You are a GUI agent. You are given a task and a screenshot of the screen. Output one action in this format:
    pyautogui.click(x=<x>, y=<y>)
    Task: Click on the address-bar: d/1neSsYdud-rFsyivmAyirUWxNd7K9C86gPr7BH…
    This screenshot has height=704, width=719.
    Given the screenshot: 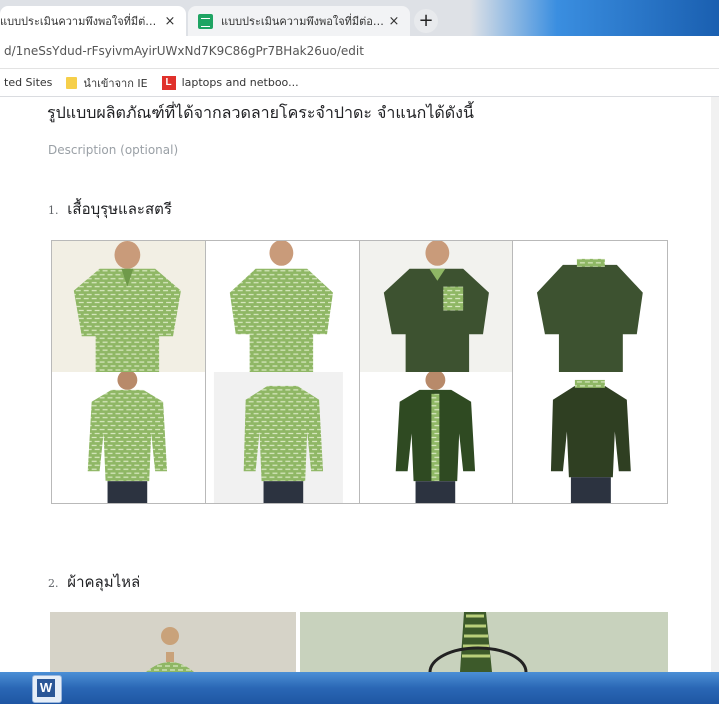 What is the action you would take?
    pyautogui.click(x=359, y=52)
    